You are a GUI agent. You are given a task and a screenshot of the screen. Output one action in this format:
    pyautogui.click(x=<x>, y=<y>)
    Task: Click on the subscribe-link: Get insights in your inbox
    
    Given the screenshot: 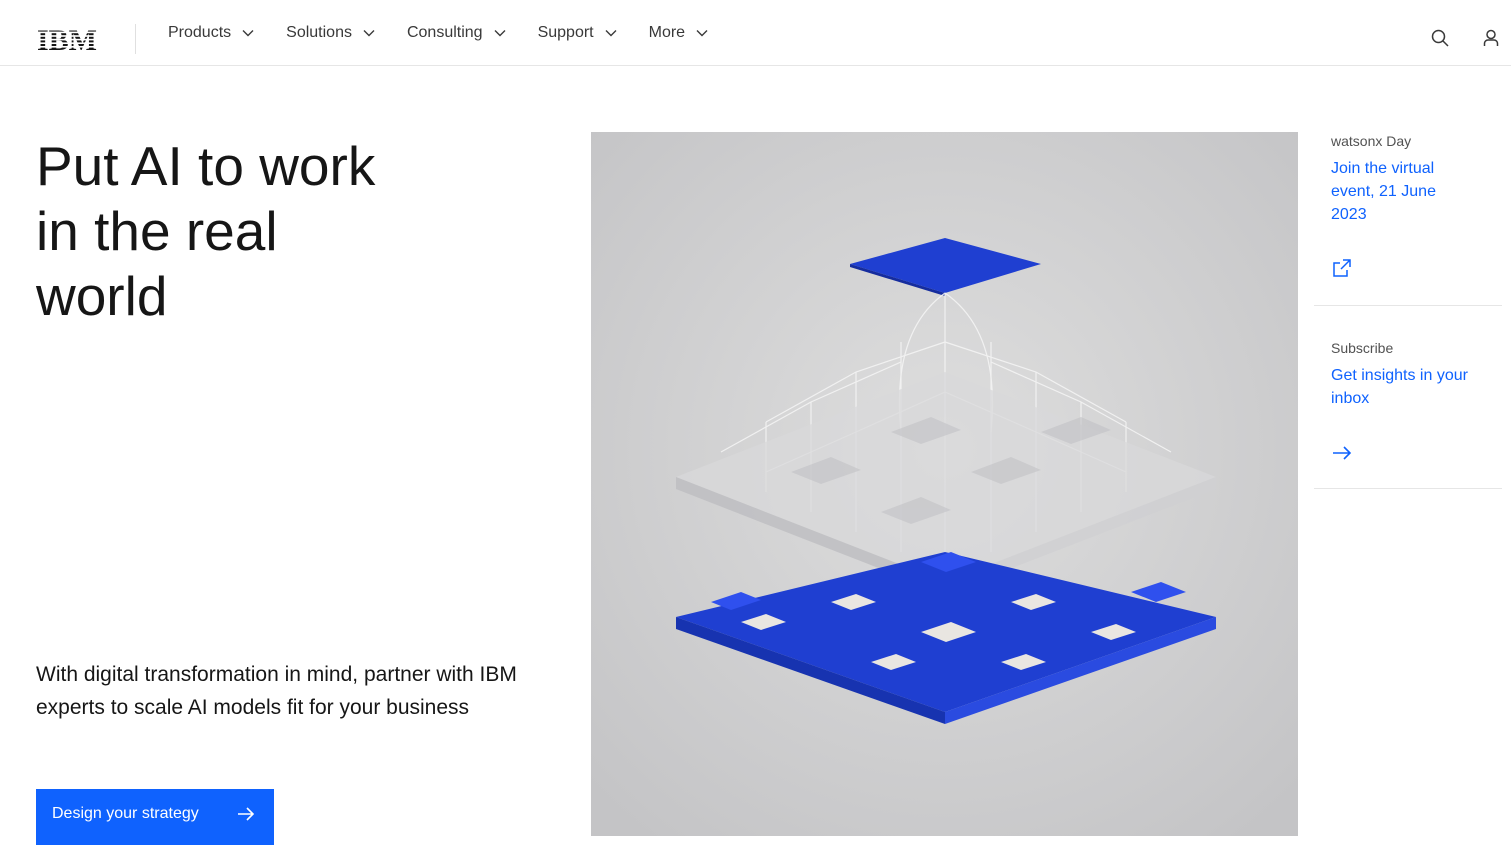 What is the action you would take?
    pyautogui.click(x=1401, y=387)
    